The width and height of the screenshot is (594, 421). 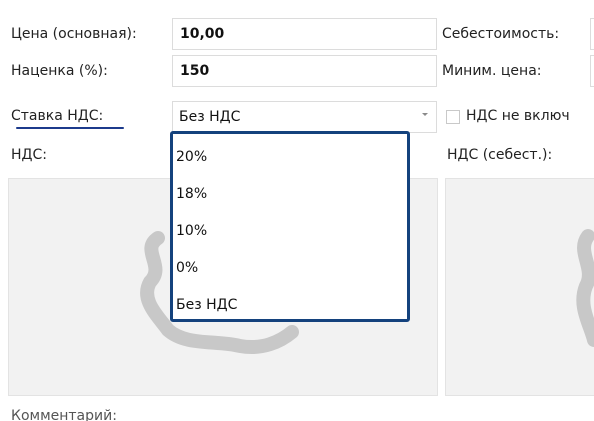 I want to click on vat-option-0: 0%, so click(x=187, y=268).